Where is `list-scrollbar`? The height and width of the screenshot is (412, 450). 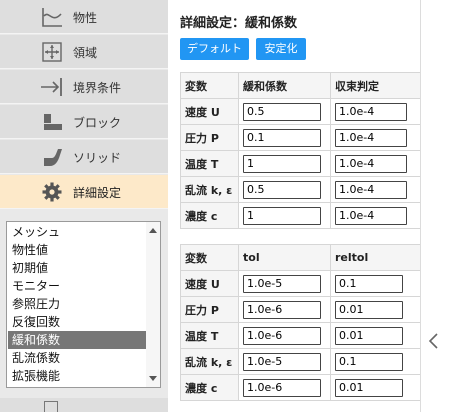
list-scrollbar is located at coordinates (153, 304).